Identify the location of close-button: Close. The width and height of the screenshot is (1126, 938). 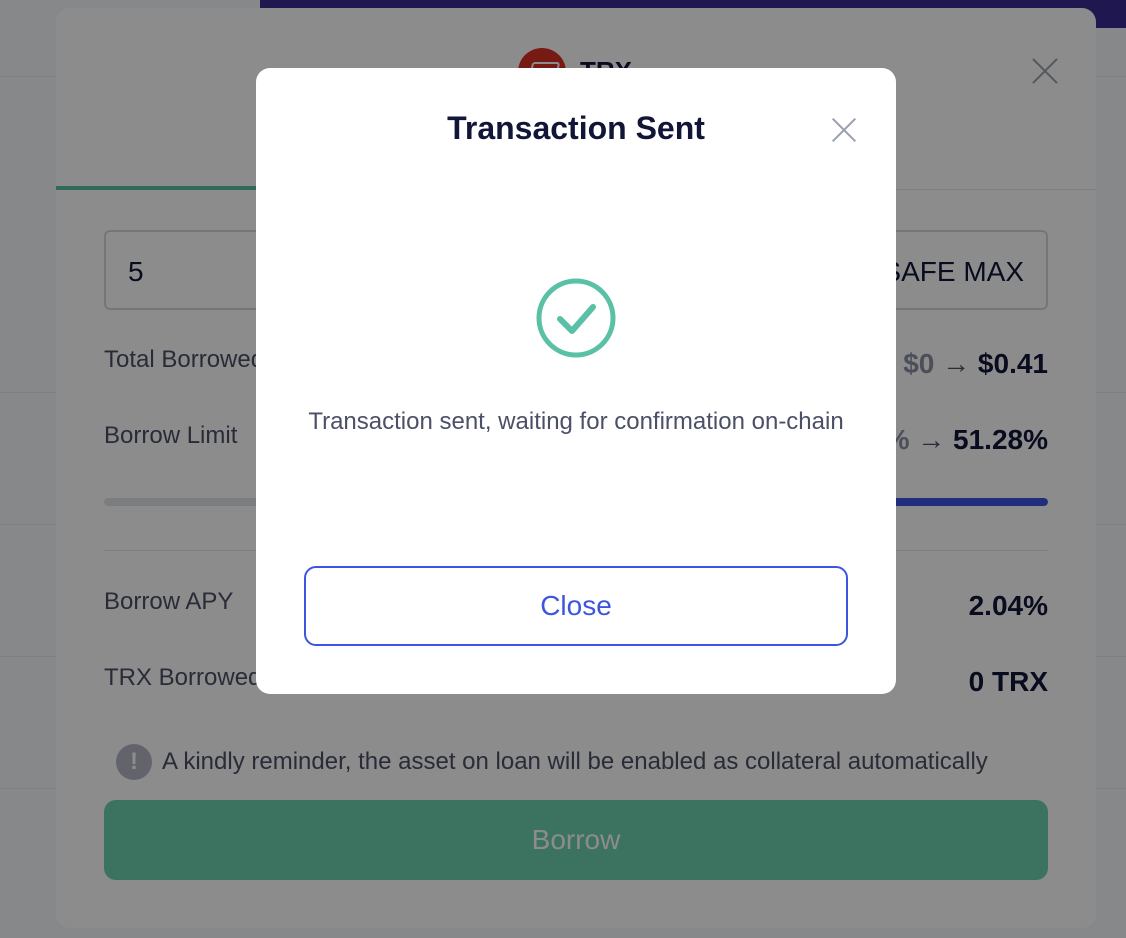
(576, 606).